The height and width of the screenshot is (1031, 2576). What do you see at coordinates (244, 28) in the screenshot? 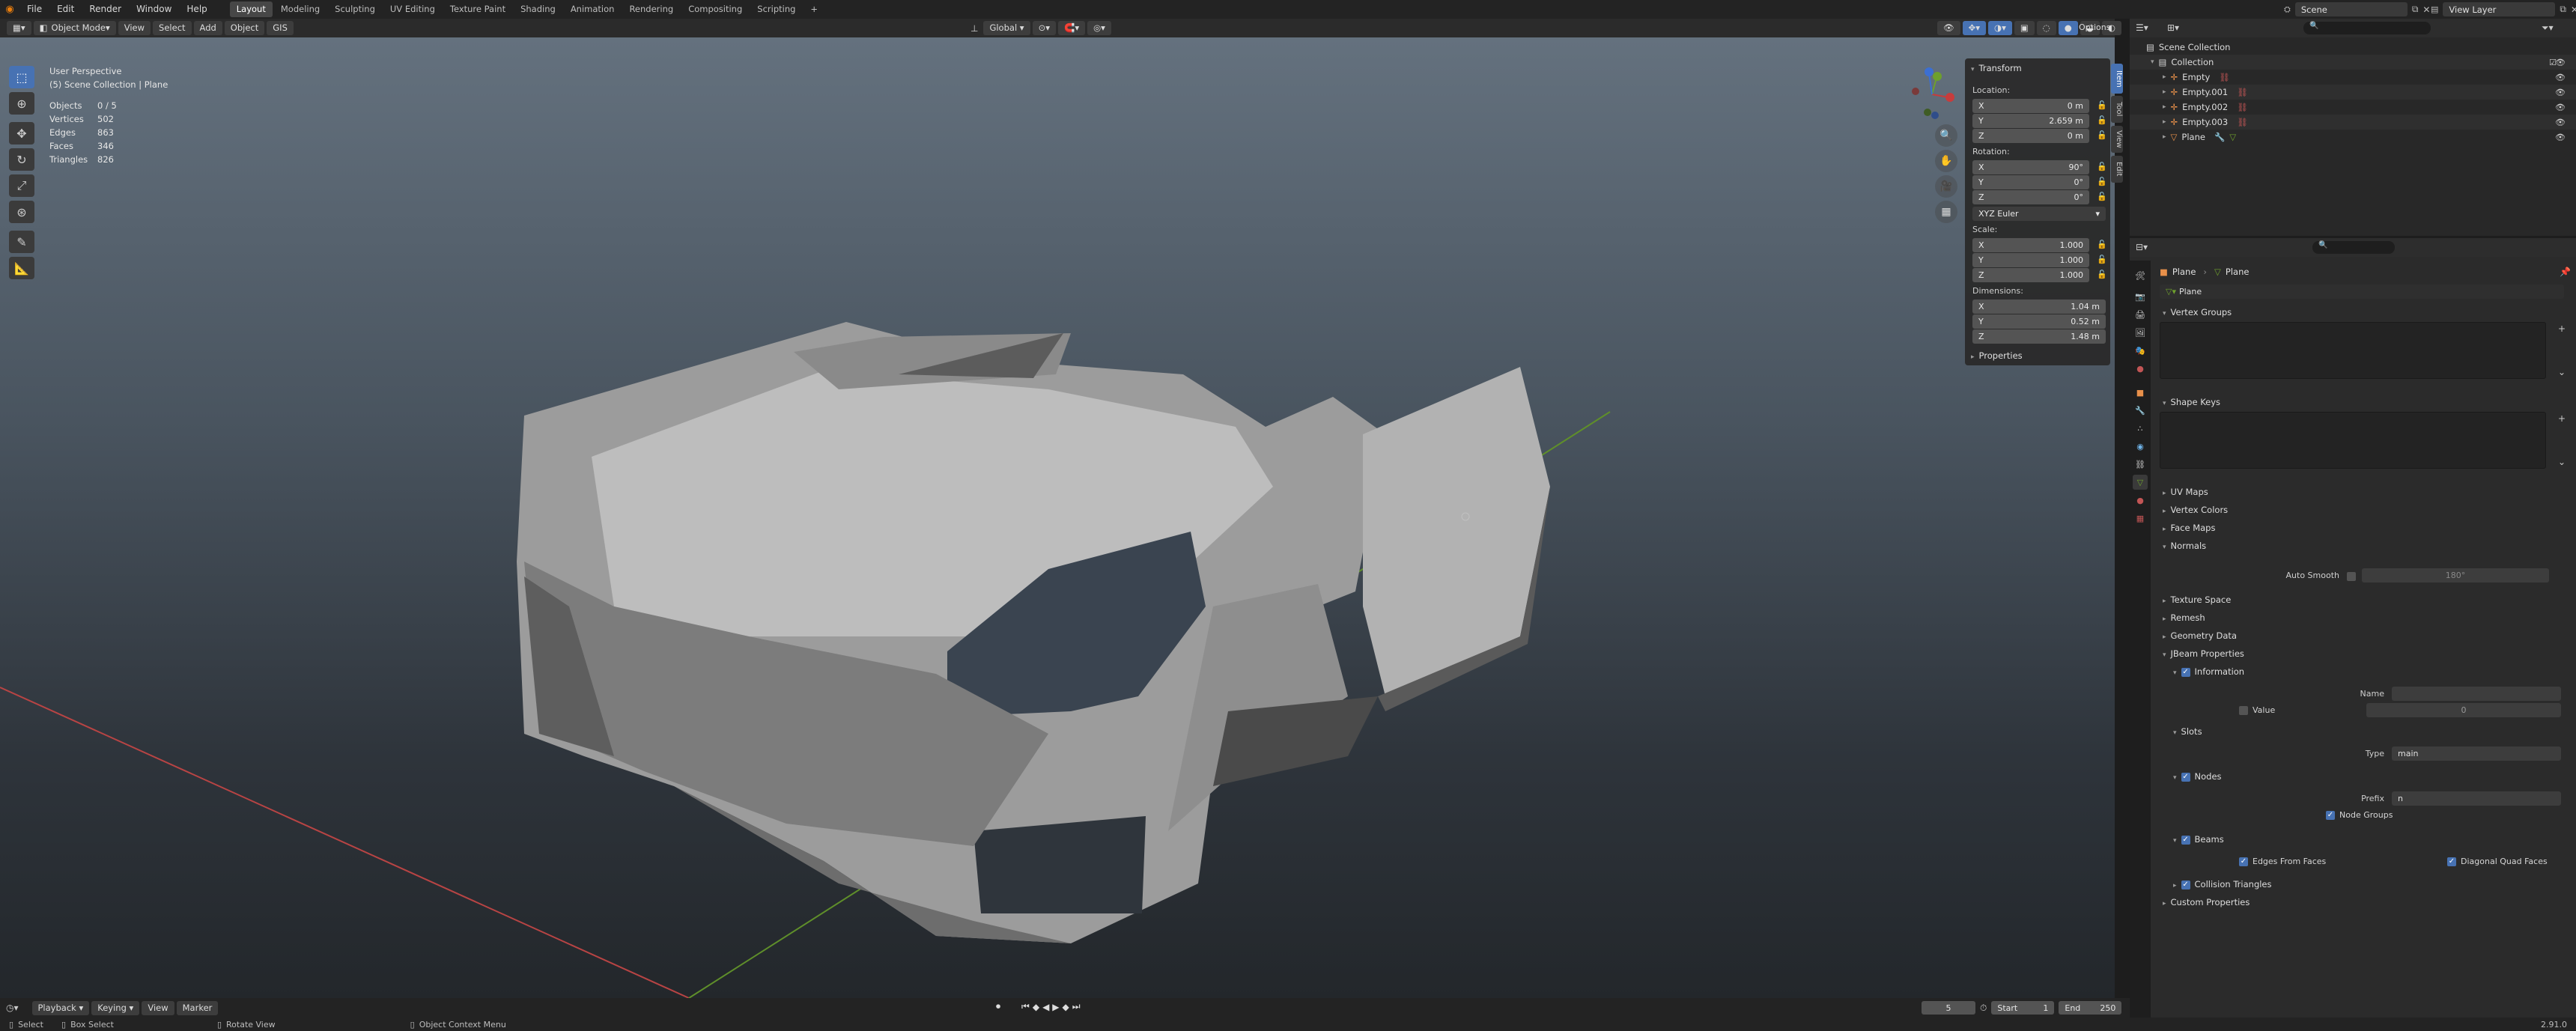
I see `menu-object: Object` at bounding box center [244, 28].